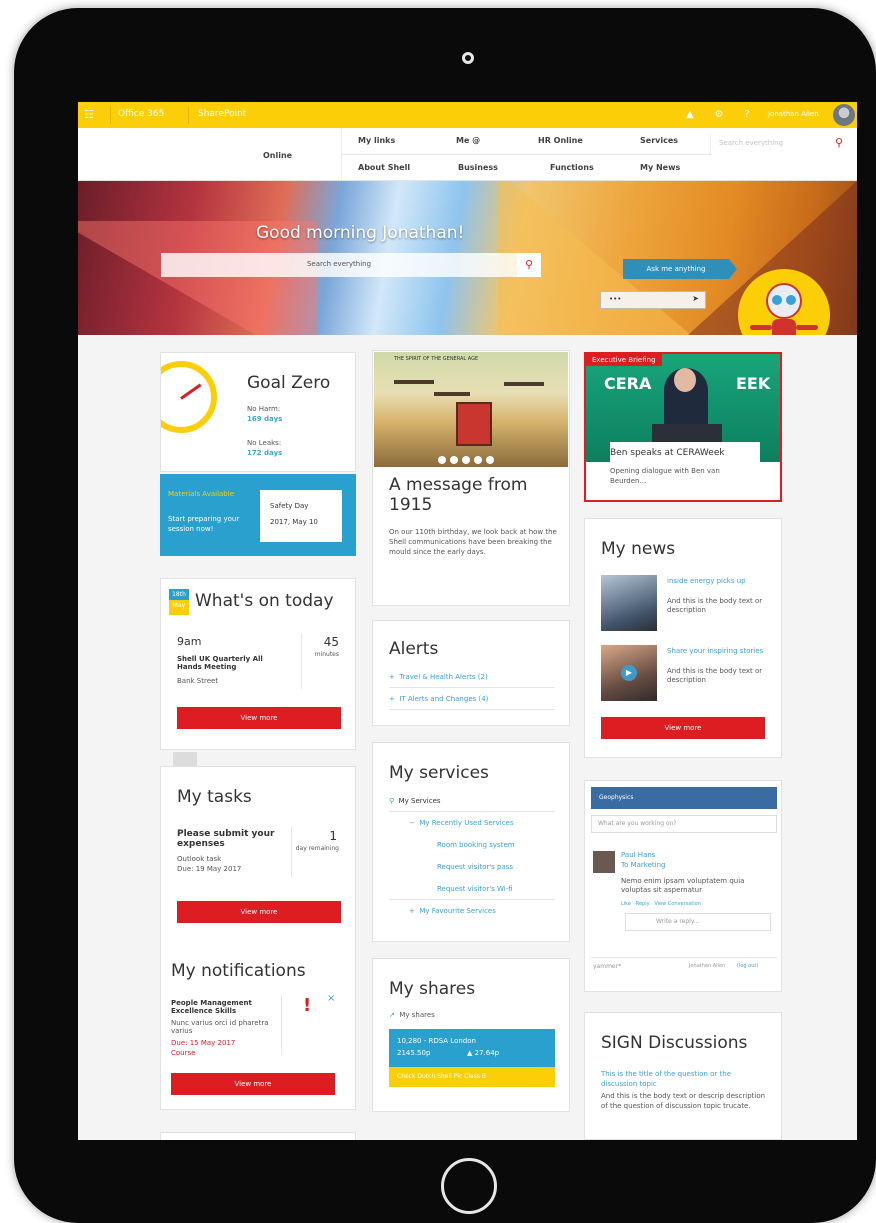 This screenshot has width=876, height=1223. I want to click on hero-search-placeholder: Search everything, so click(339, 264).